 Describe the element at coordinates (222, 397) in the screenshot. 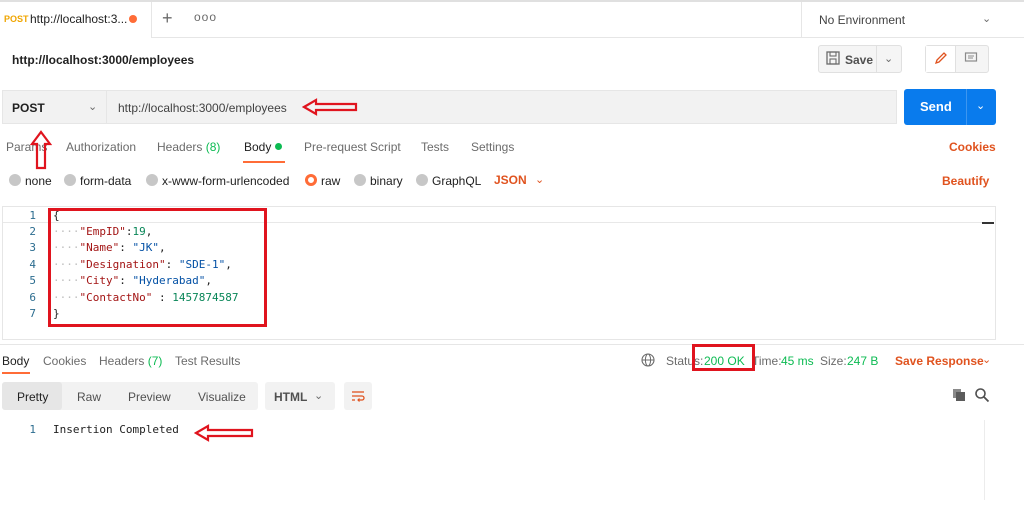

I see `view-visualize-button: Visualize` at that location.